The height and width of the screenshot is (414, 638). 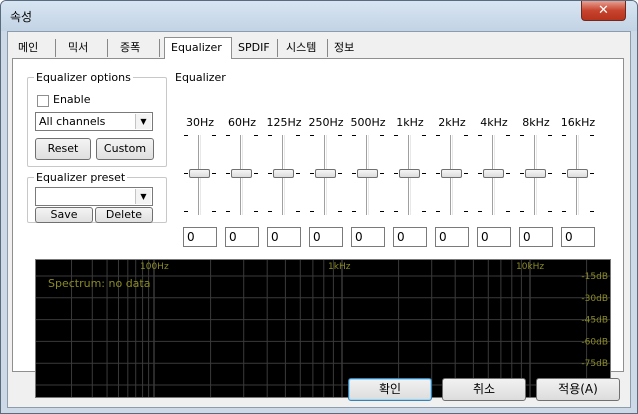 I want to click on frequency-tick-label: 1kHz, so click(x=339, y=267).